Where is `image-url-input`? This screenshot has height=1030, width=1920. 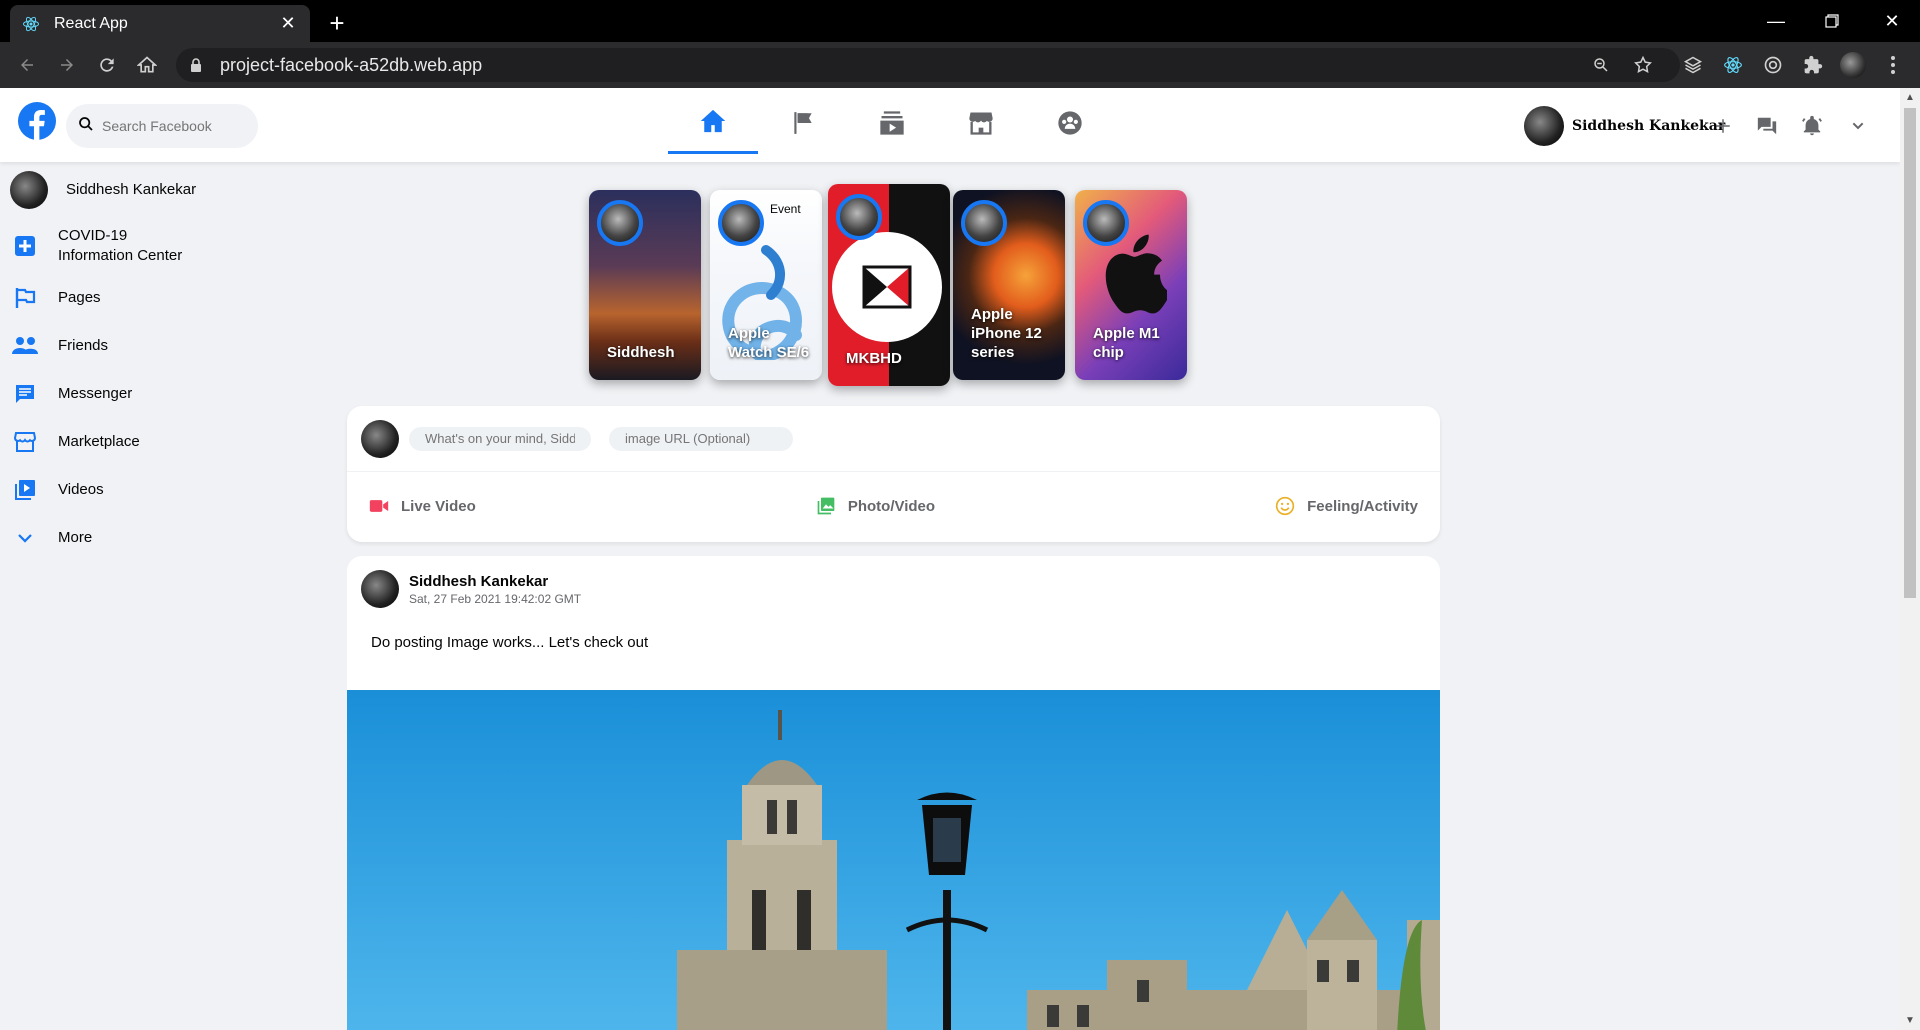
image-url-input is located at coordinates (701, 438).